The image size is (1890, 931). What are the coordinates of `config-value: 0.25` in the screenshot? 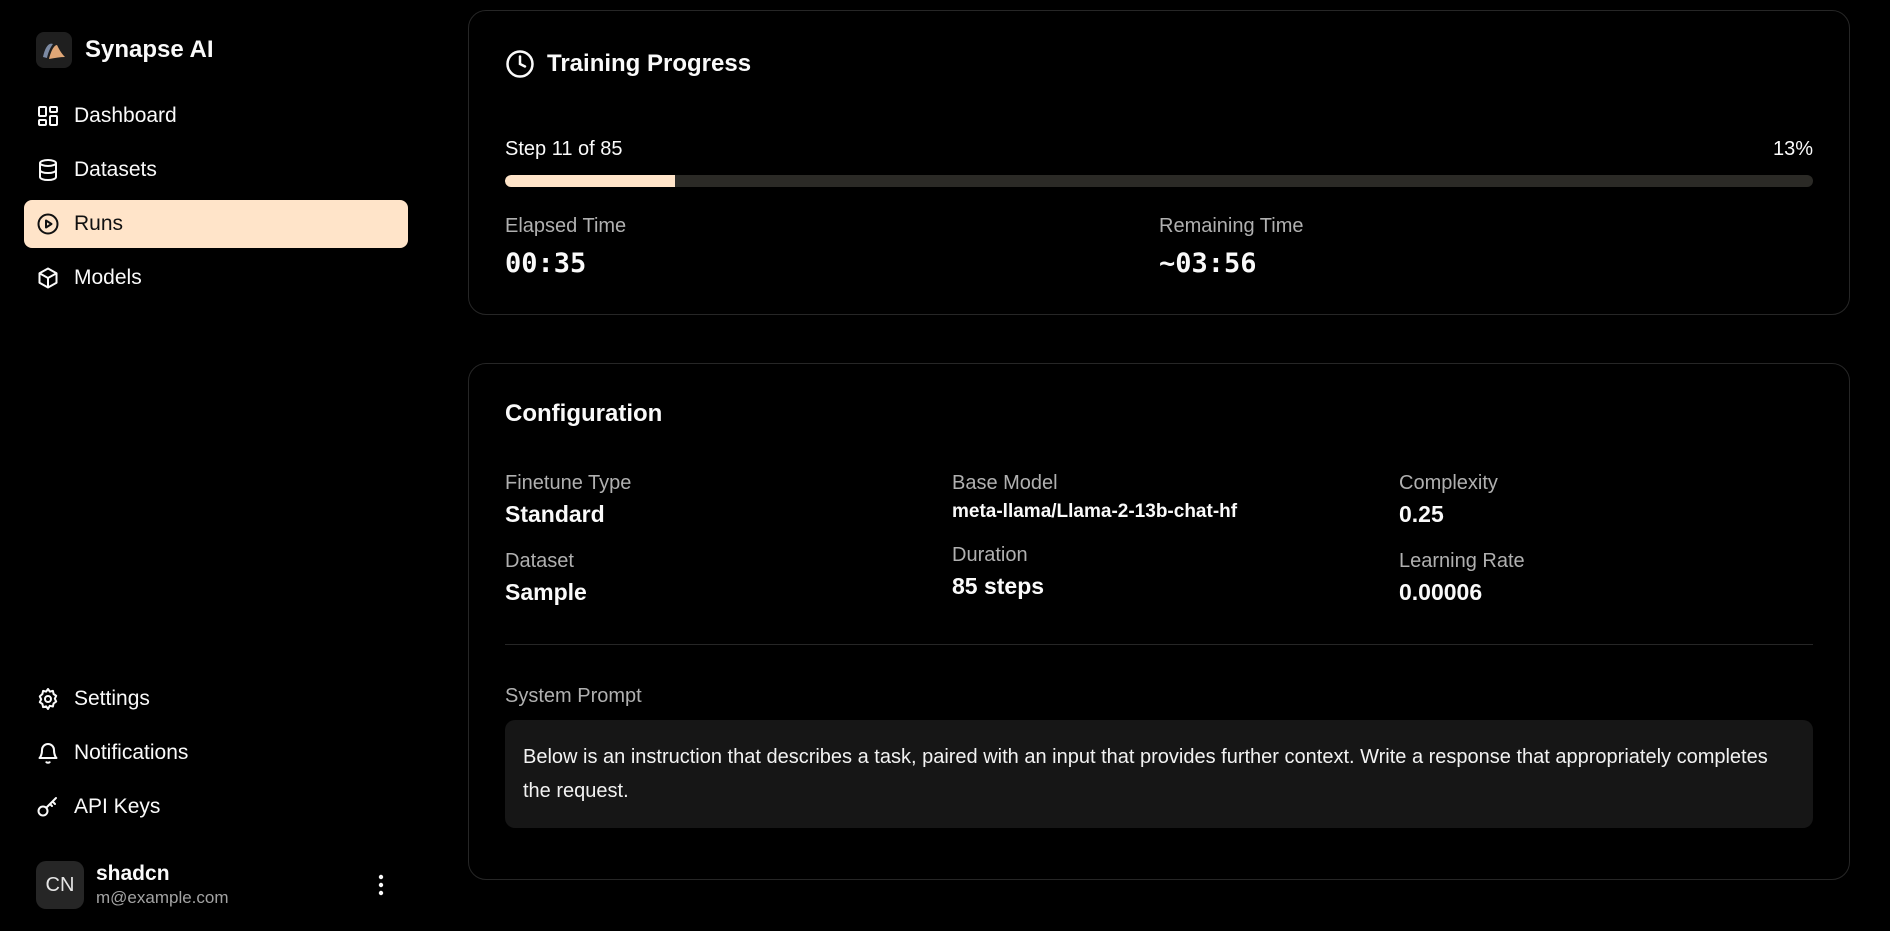 It's located at (1421, 514).